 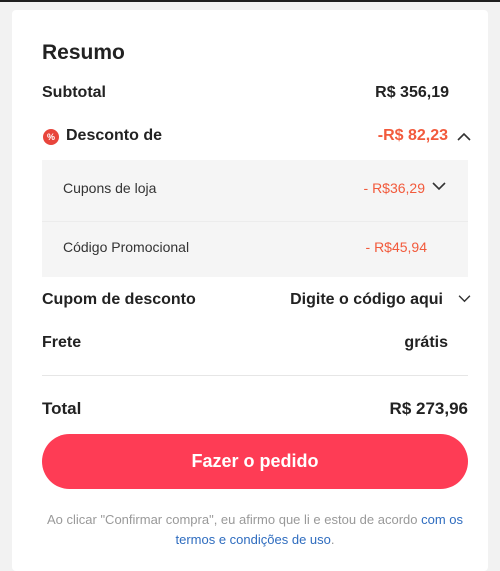 I want to click on discount-details-divider, so click(x=255, y=221).